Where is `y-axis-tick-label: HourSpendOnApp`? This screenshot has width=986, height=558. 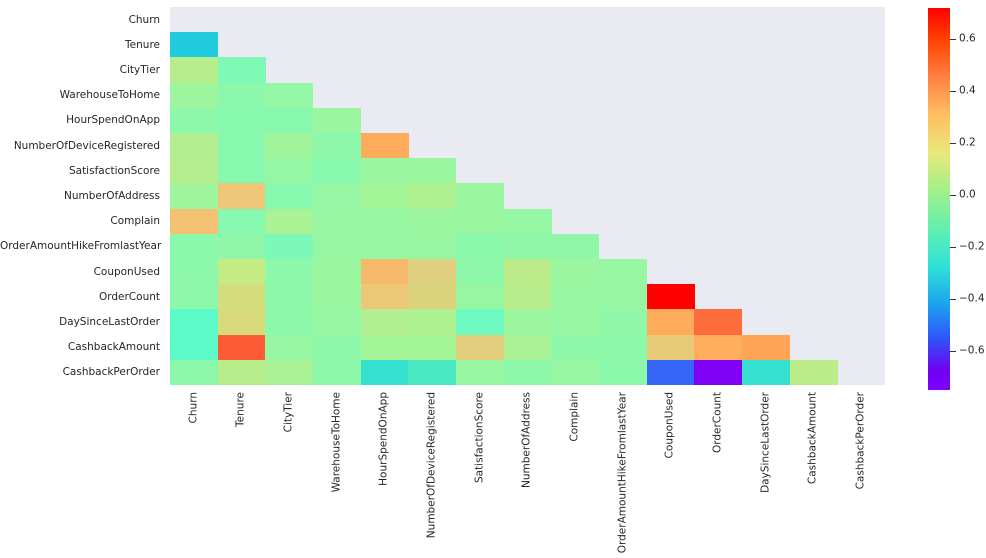 y-axis-tick-label: HourSpendOnApp is located at coordinates (113, 120).